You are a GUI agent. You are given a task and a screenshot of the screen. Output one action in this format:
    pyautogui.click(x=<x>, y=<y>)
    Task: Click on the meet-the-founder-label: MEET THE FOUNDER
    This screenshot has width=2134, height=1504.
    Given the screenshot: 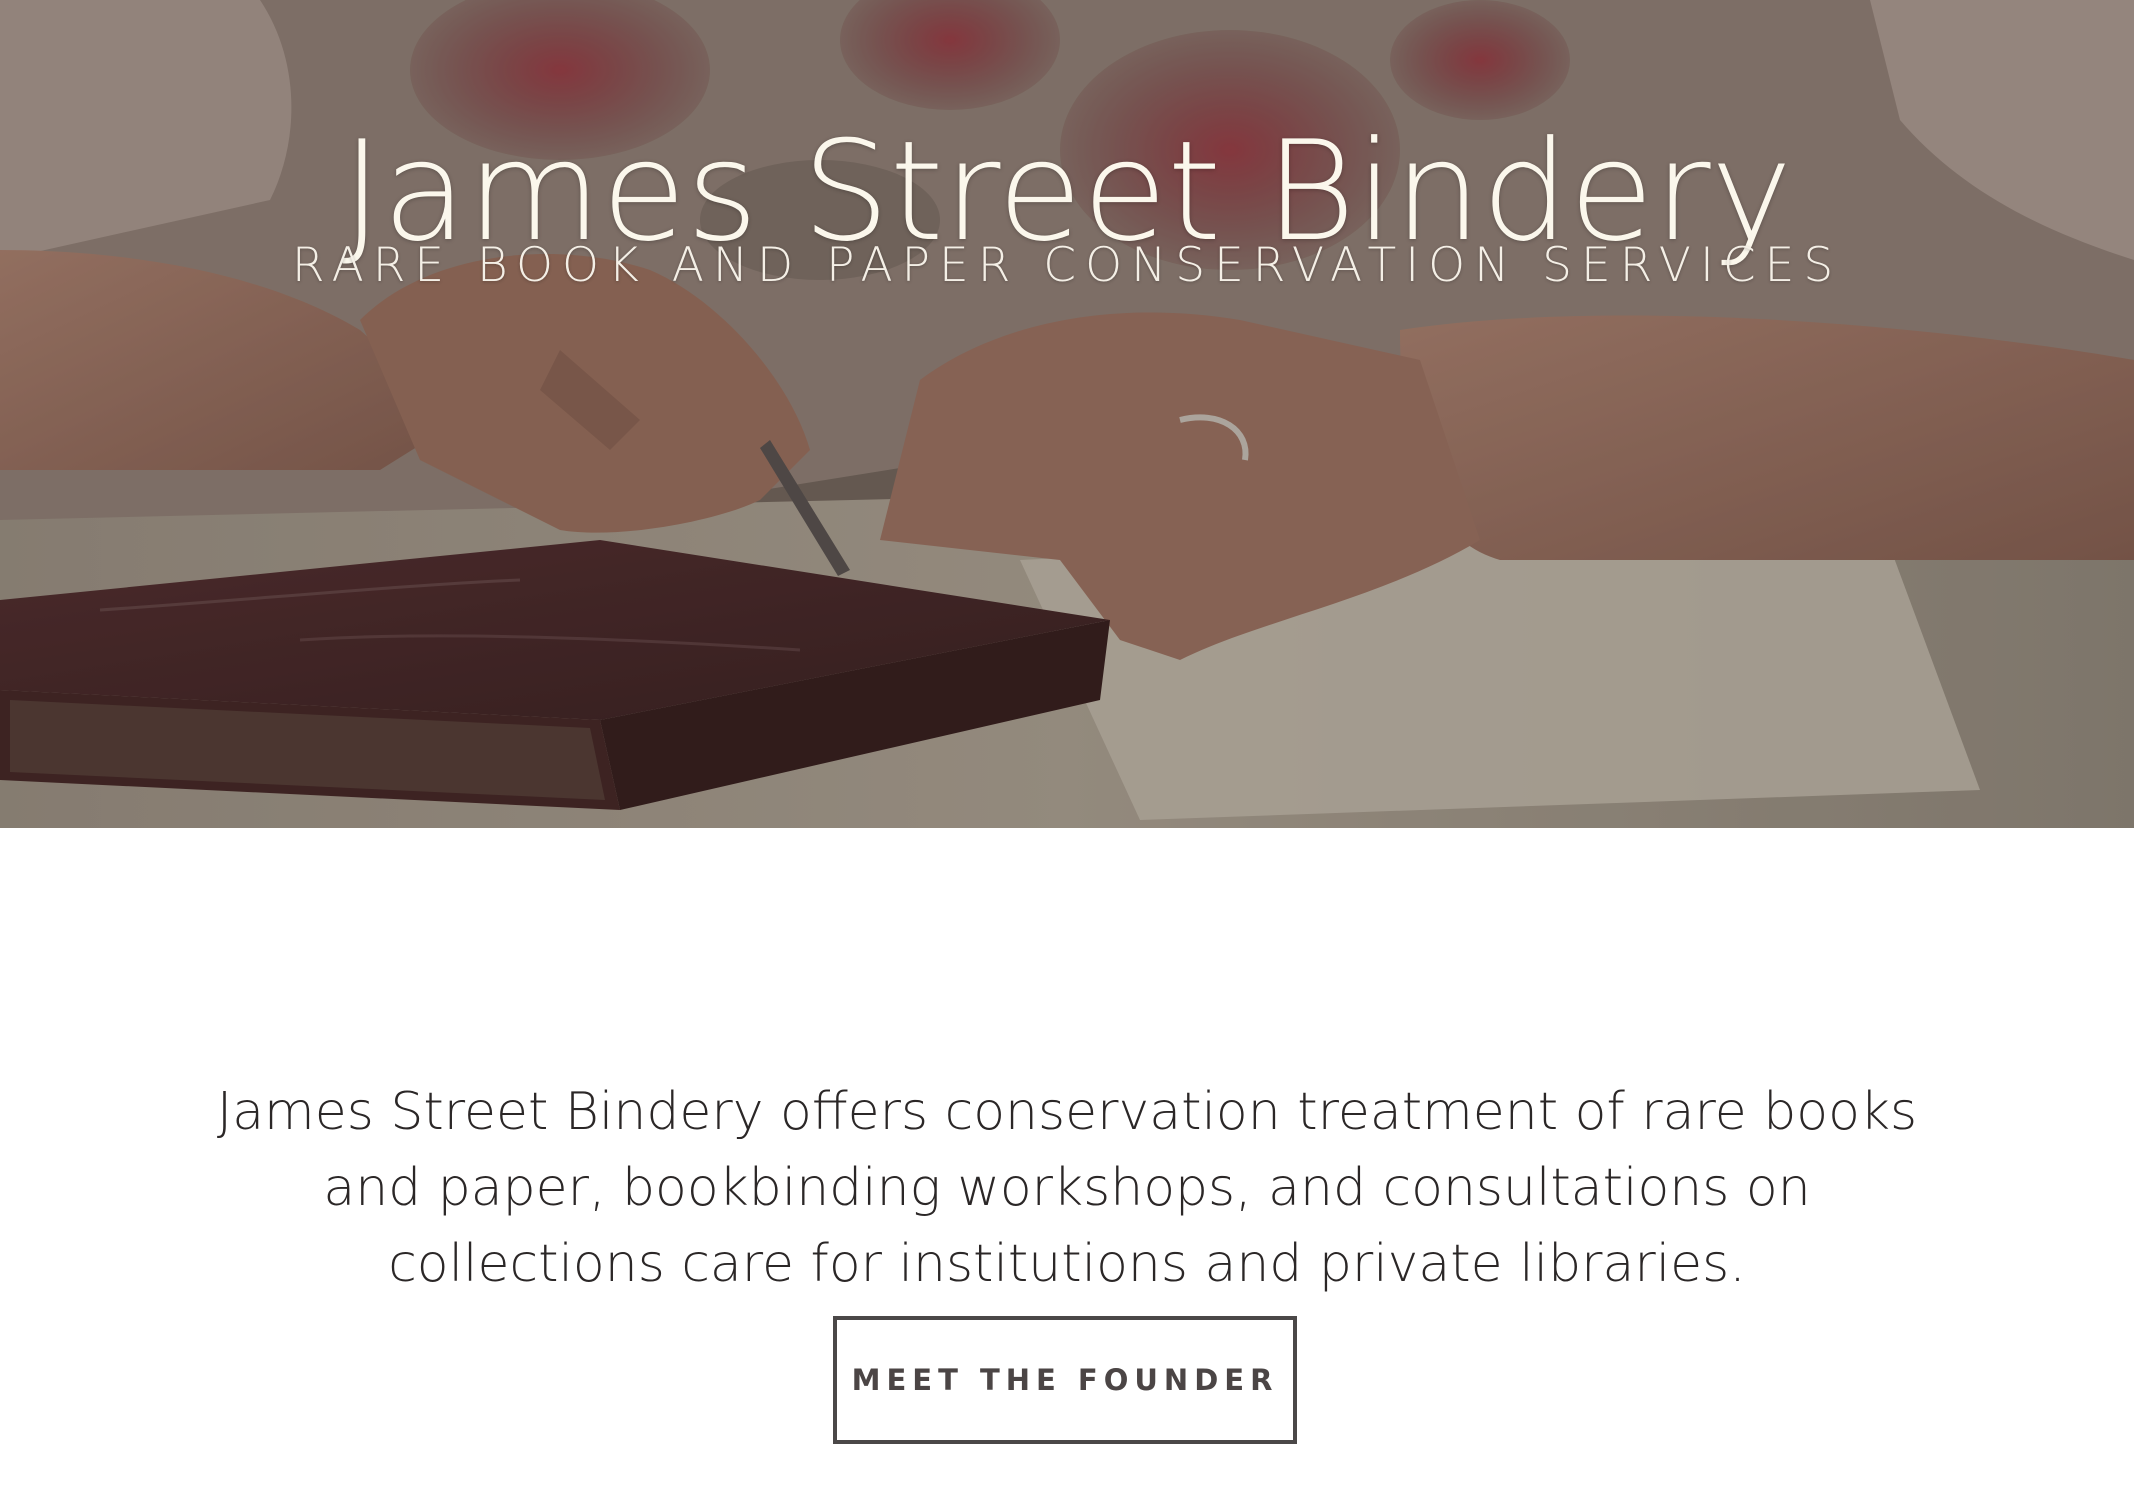 What is the action you would take?
    pyautogui.click(x=1065, y=1380)
    